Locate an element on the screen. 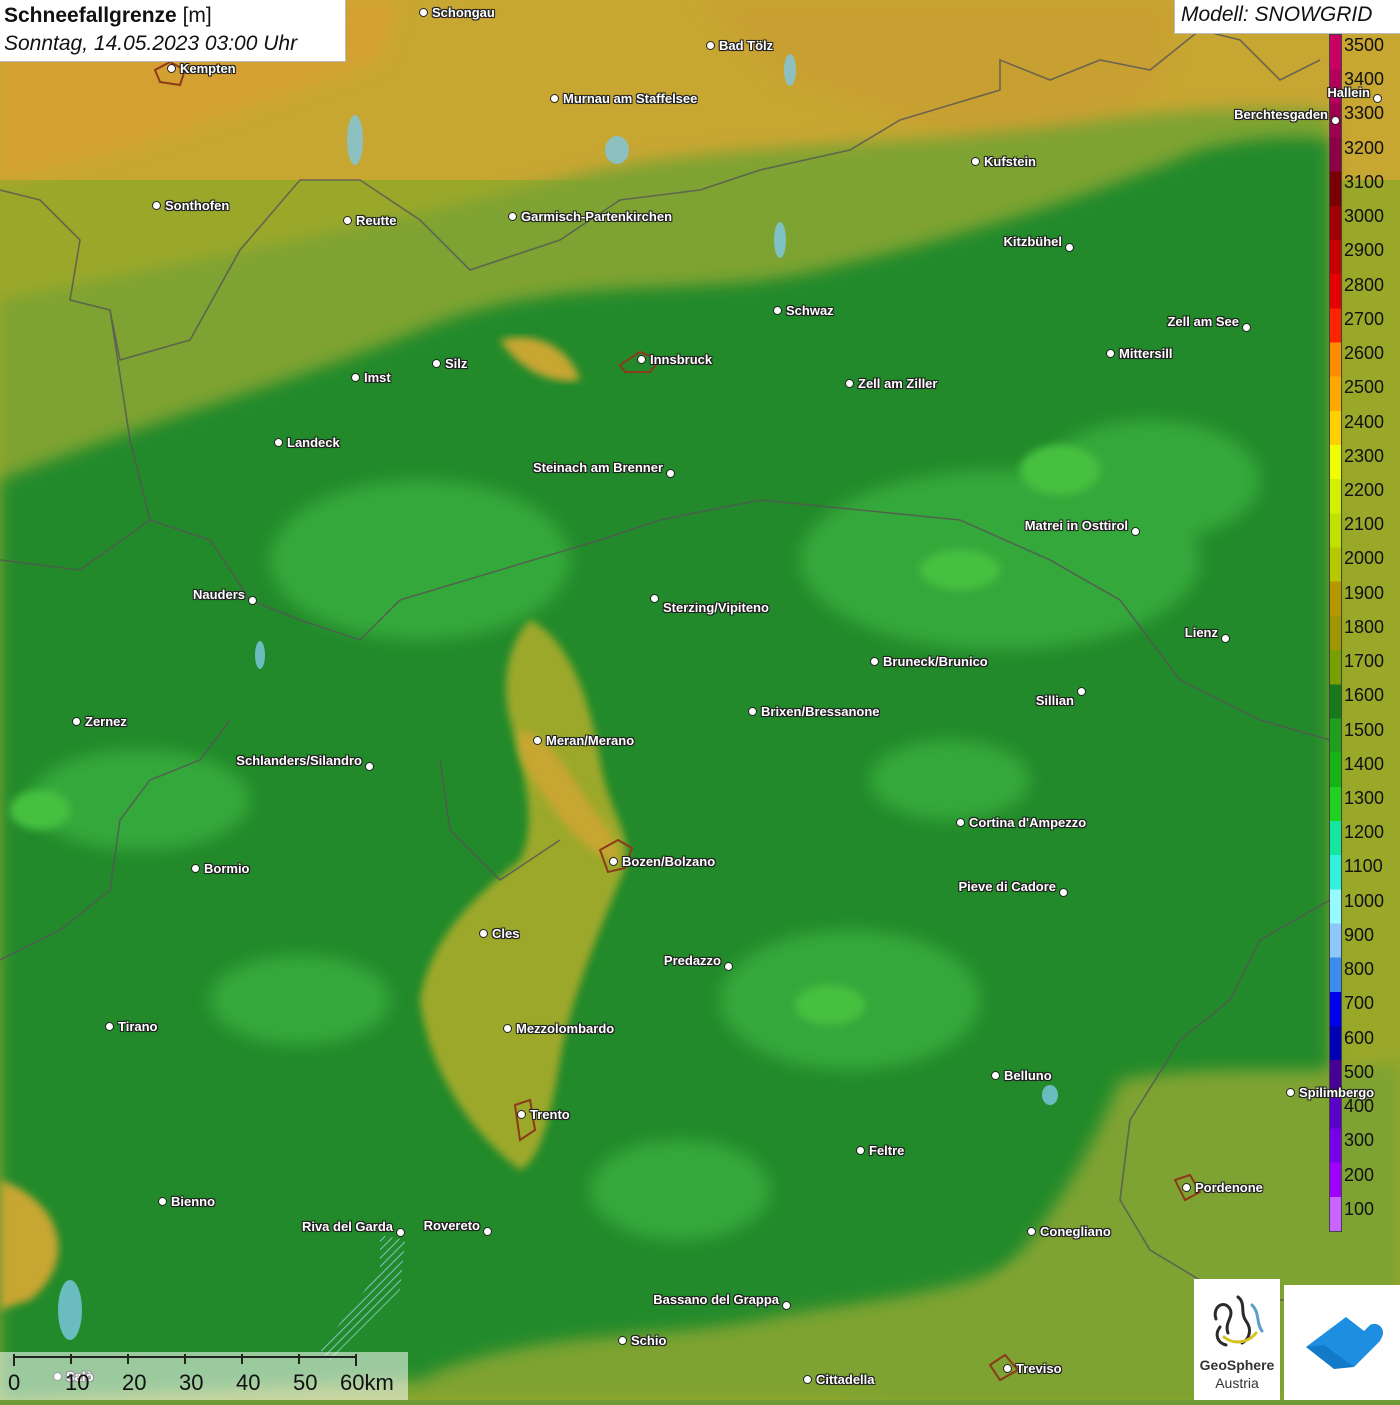  legend-label: 1400 is located at coordinates (1364, 763).